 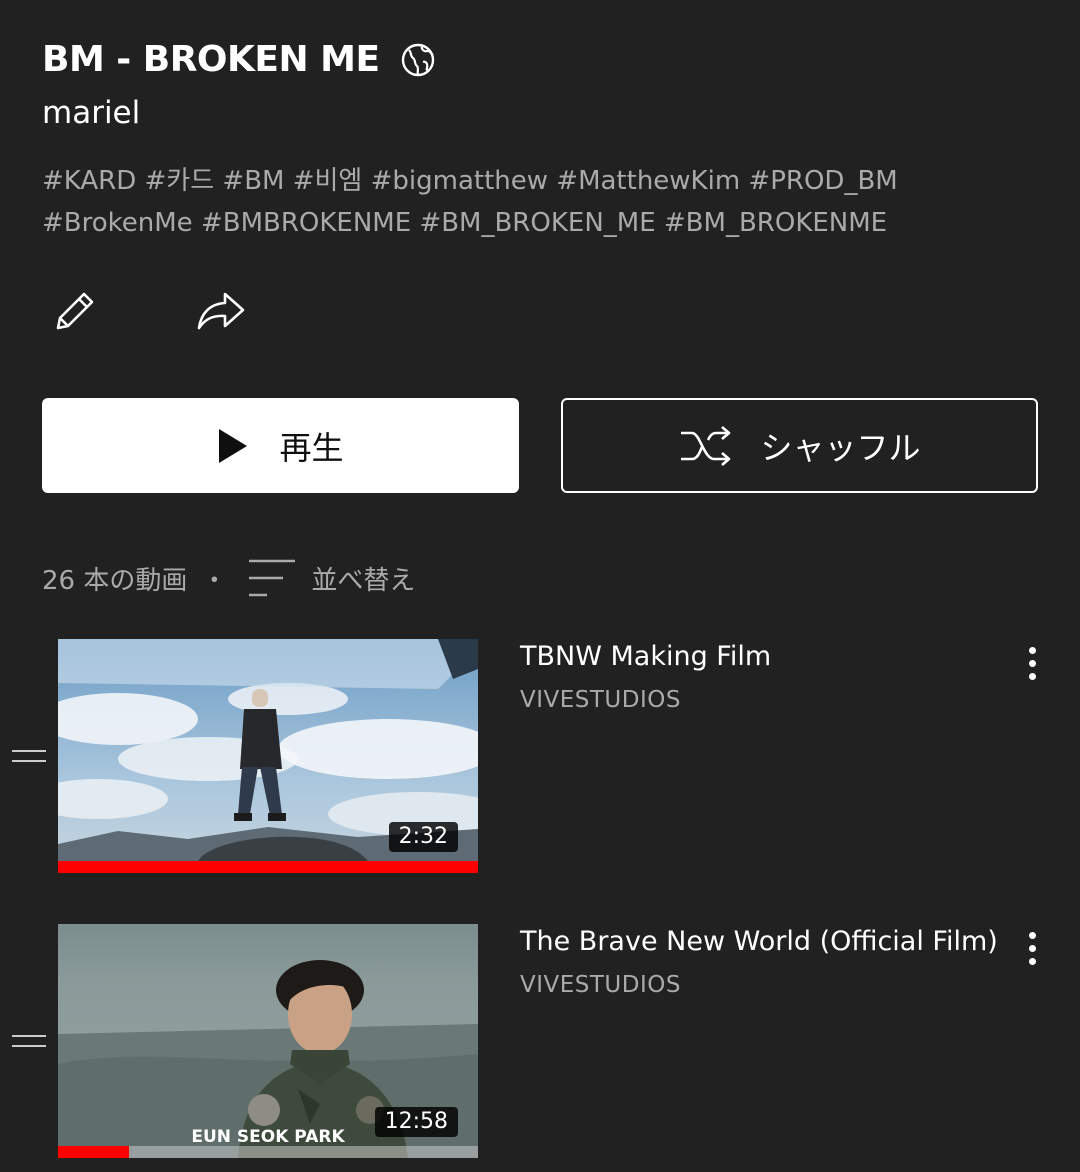 I want to click on video-title: TBNW Making Film, so click(x=760, y=657).